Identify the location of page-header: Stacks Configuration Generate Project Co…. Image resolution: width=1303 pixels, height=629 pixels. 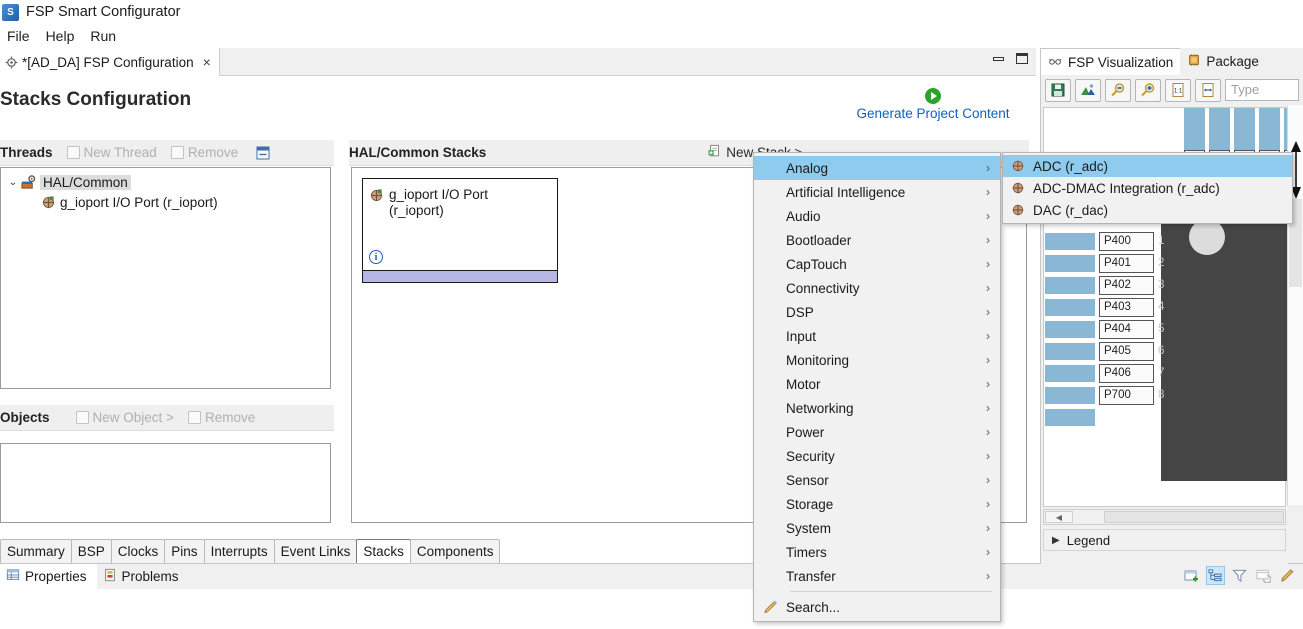
(518, 108).